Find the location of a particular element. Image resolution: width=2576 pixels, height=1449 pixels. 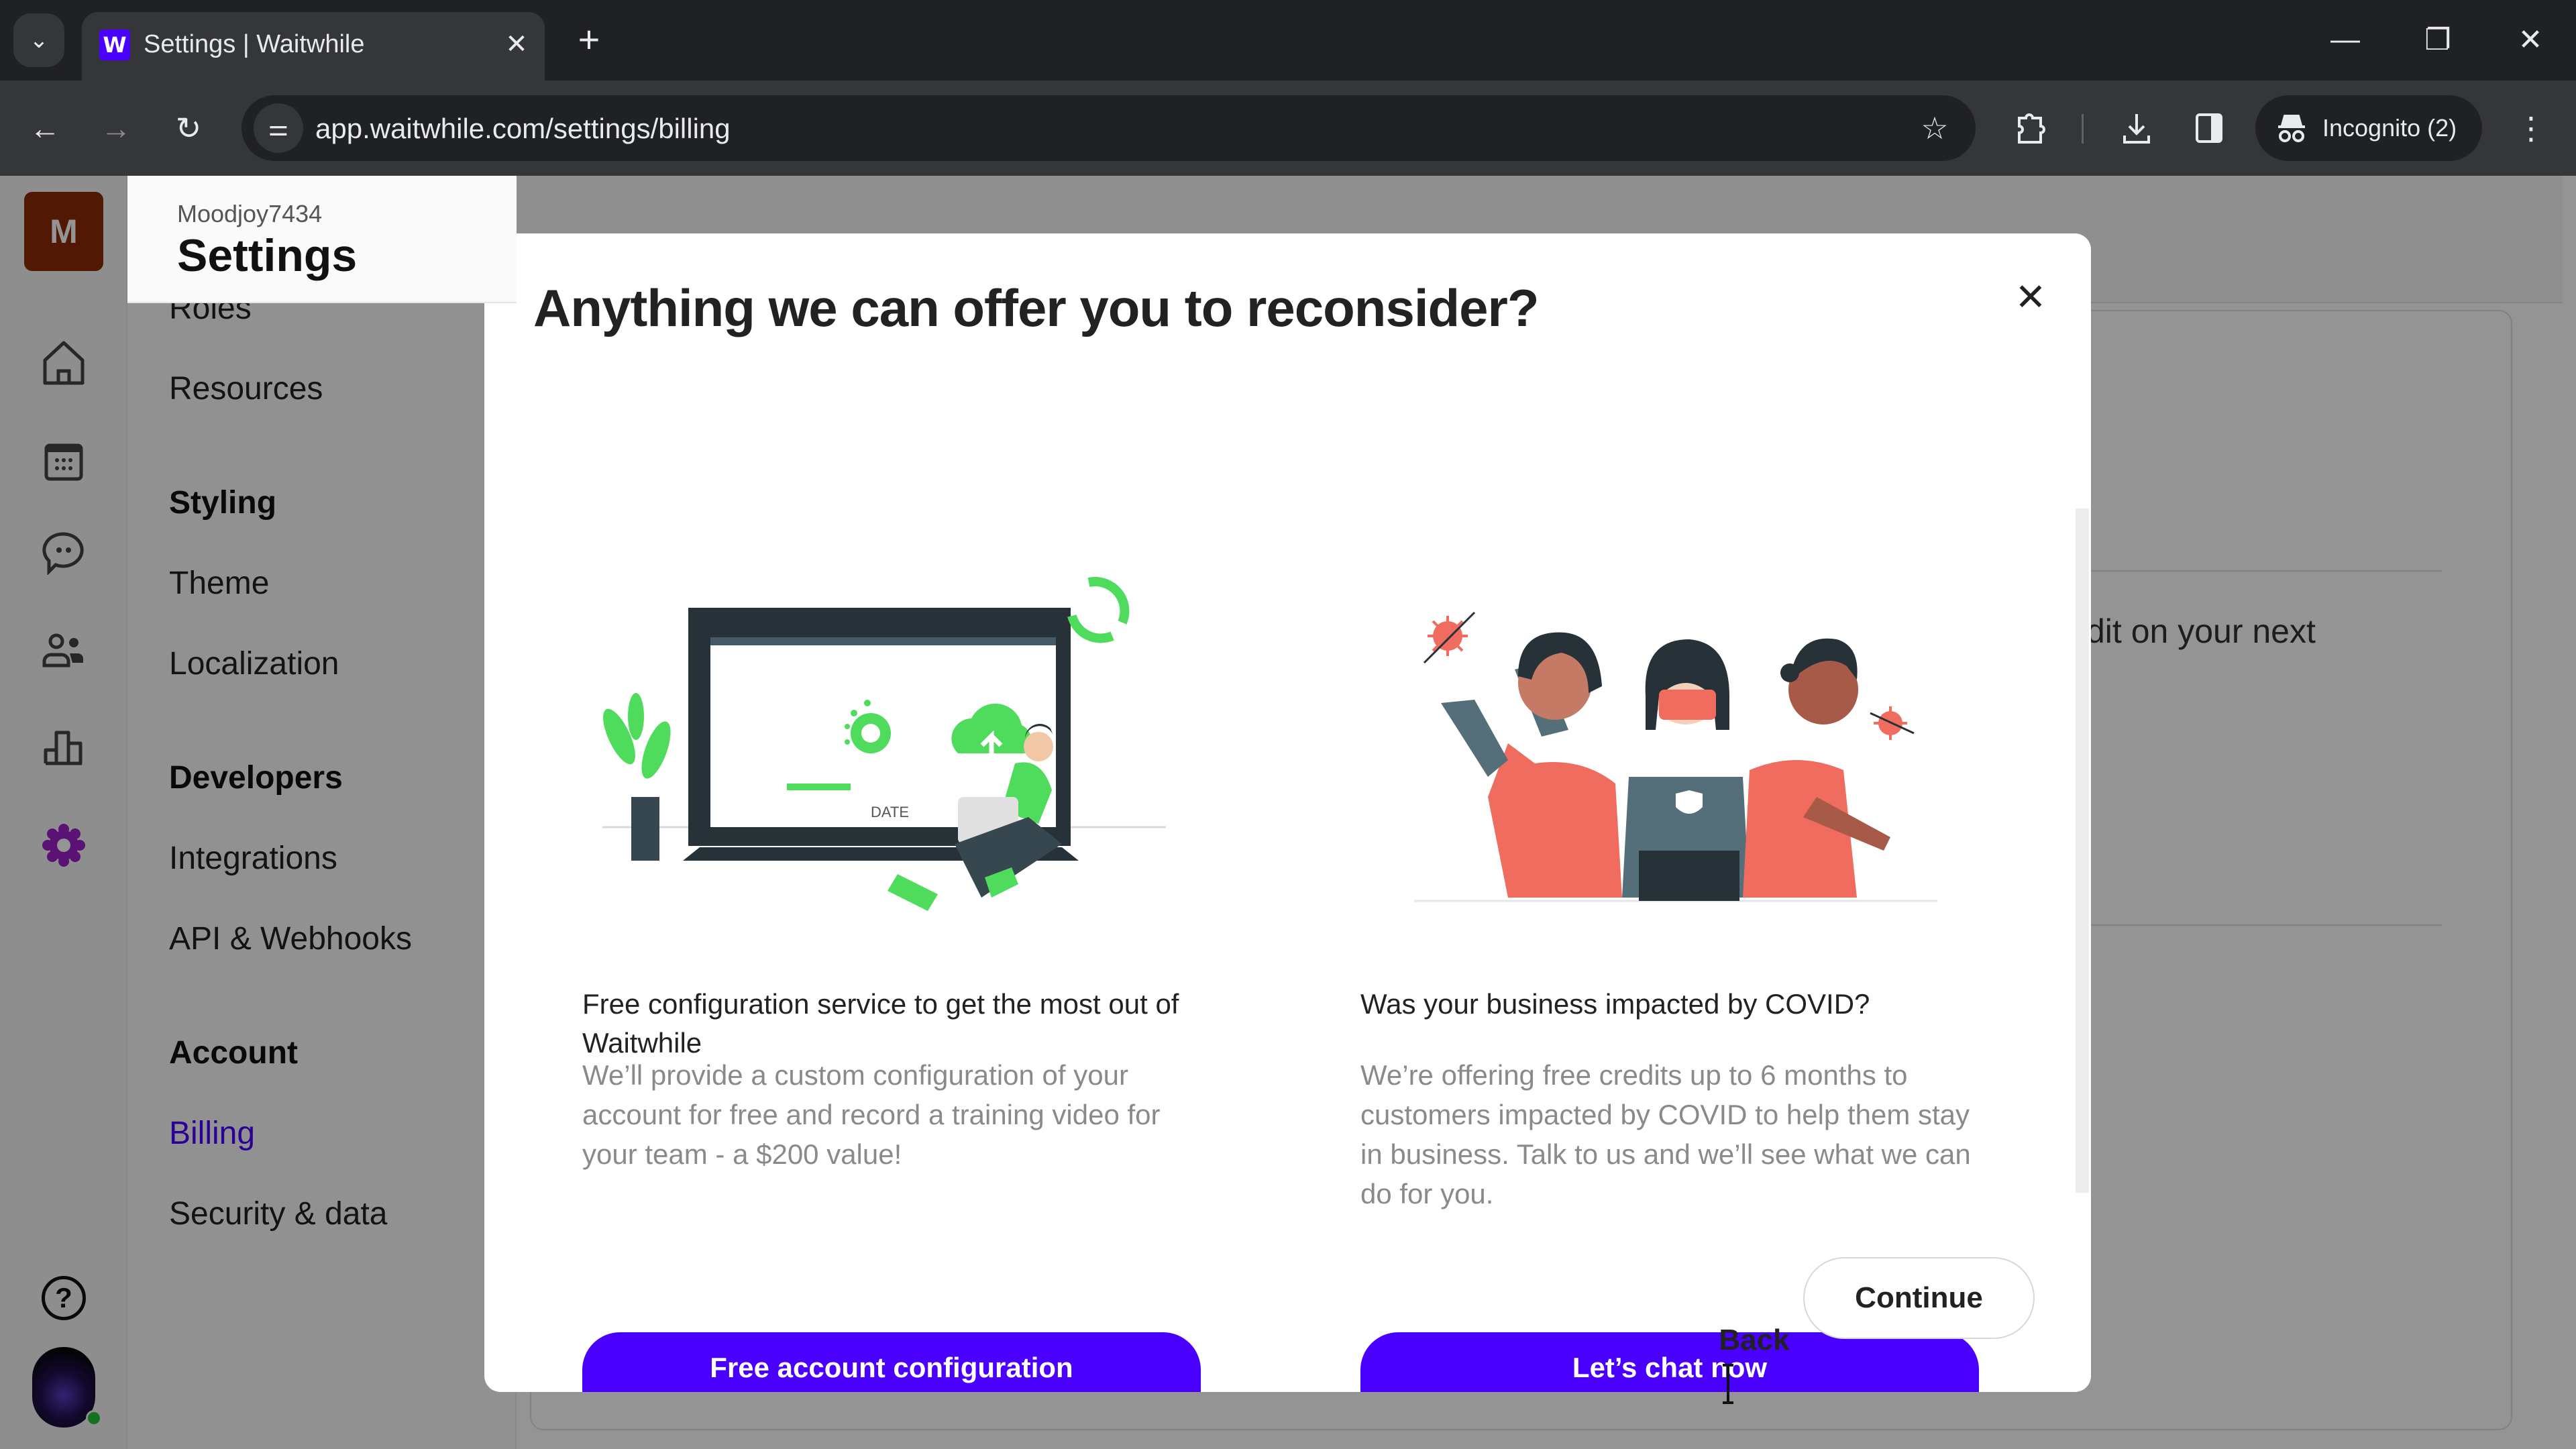

tab-search-button: ⌄ is located at coordinates (38, 40).